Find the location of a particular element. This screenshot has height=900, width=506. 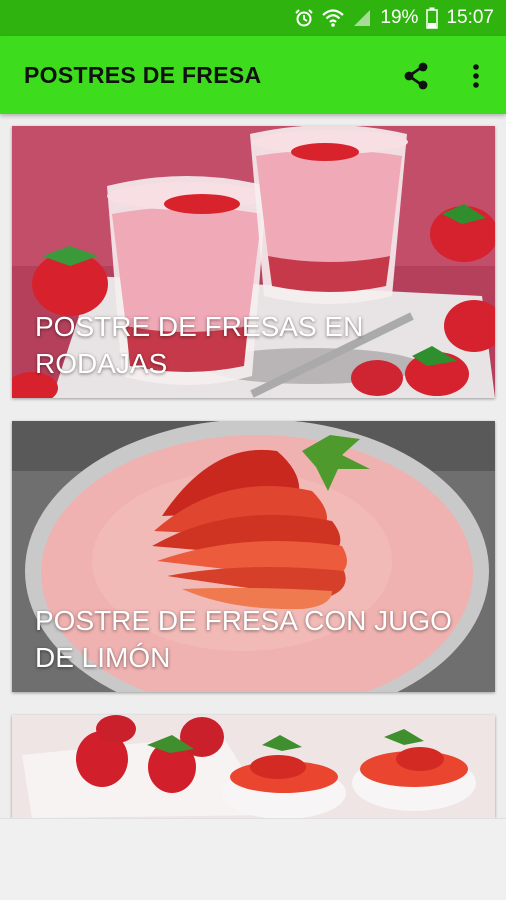

more-vert-icon is located at coordinates (476, 76).